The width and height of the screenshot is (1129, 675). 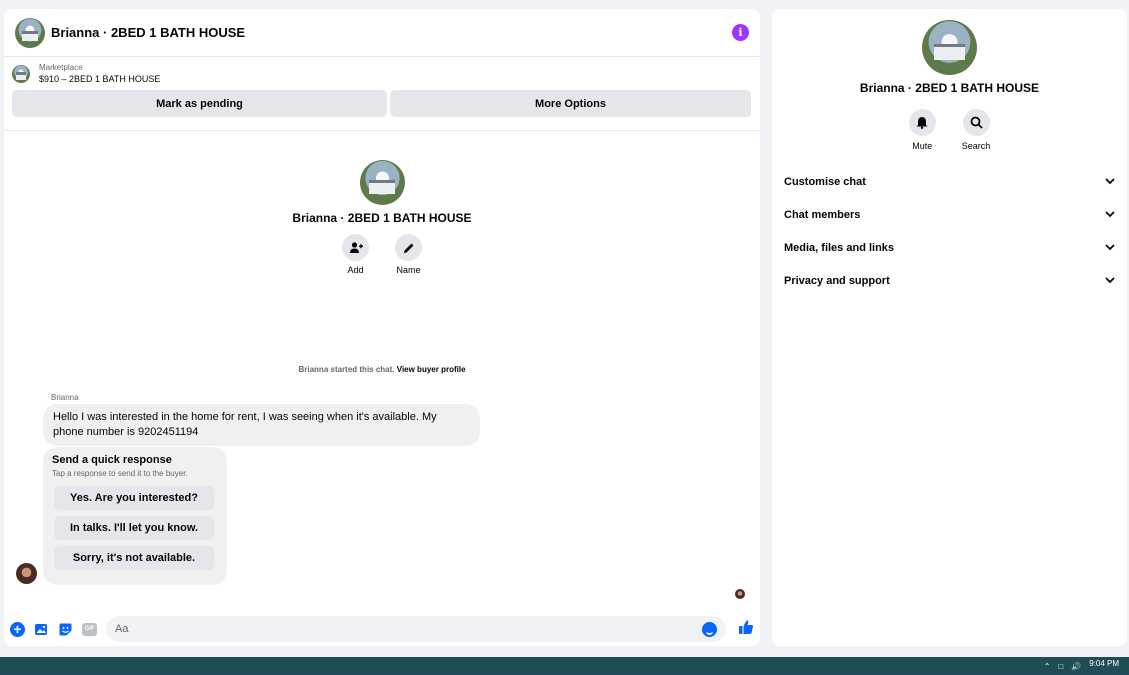 What do you see at coordinates (949, 214) in the screenshot?
I see `section-chat-members: Chat members` at bounding box center [949, 214].